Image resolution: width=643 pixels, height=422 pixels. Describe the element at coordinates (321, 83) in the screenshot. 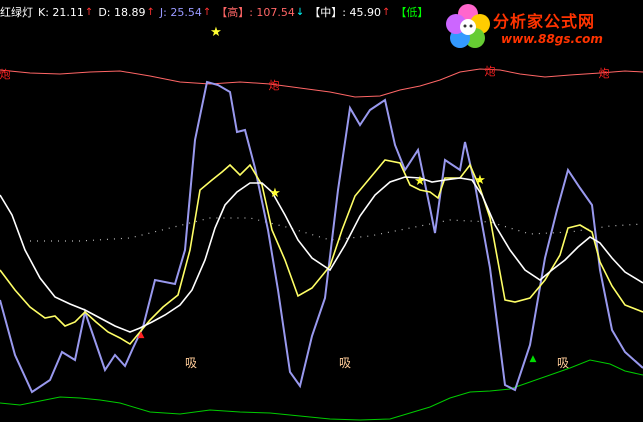

I see `high-line` at that location.